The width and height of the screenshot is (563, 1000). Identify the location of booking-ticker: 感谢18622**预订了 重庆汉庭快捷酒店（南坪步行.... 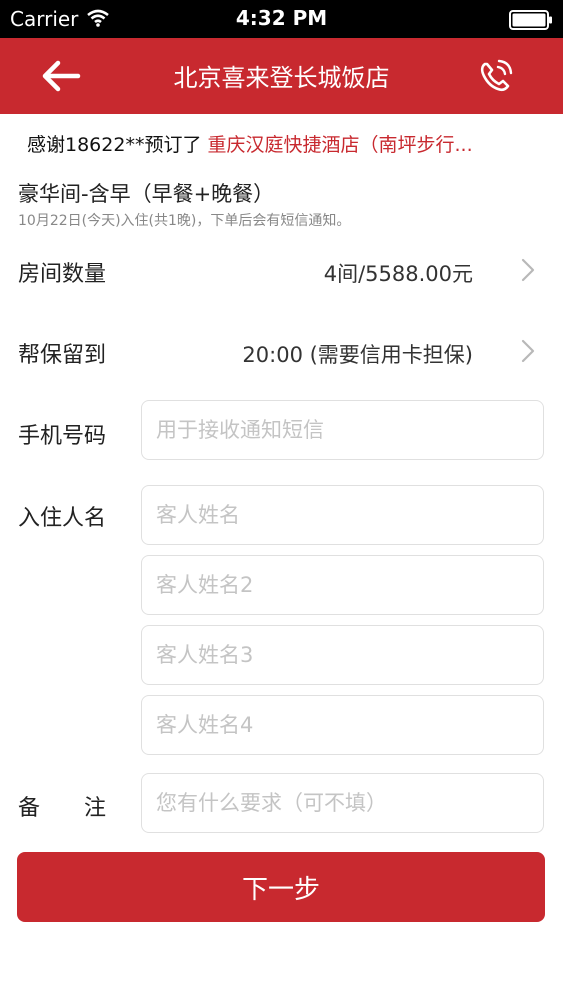
(292, 143).